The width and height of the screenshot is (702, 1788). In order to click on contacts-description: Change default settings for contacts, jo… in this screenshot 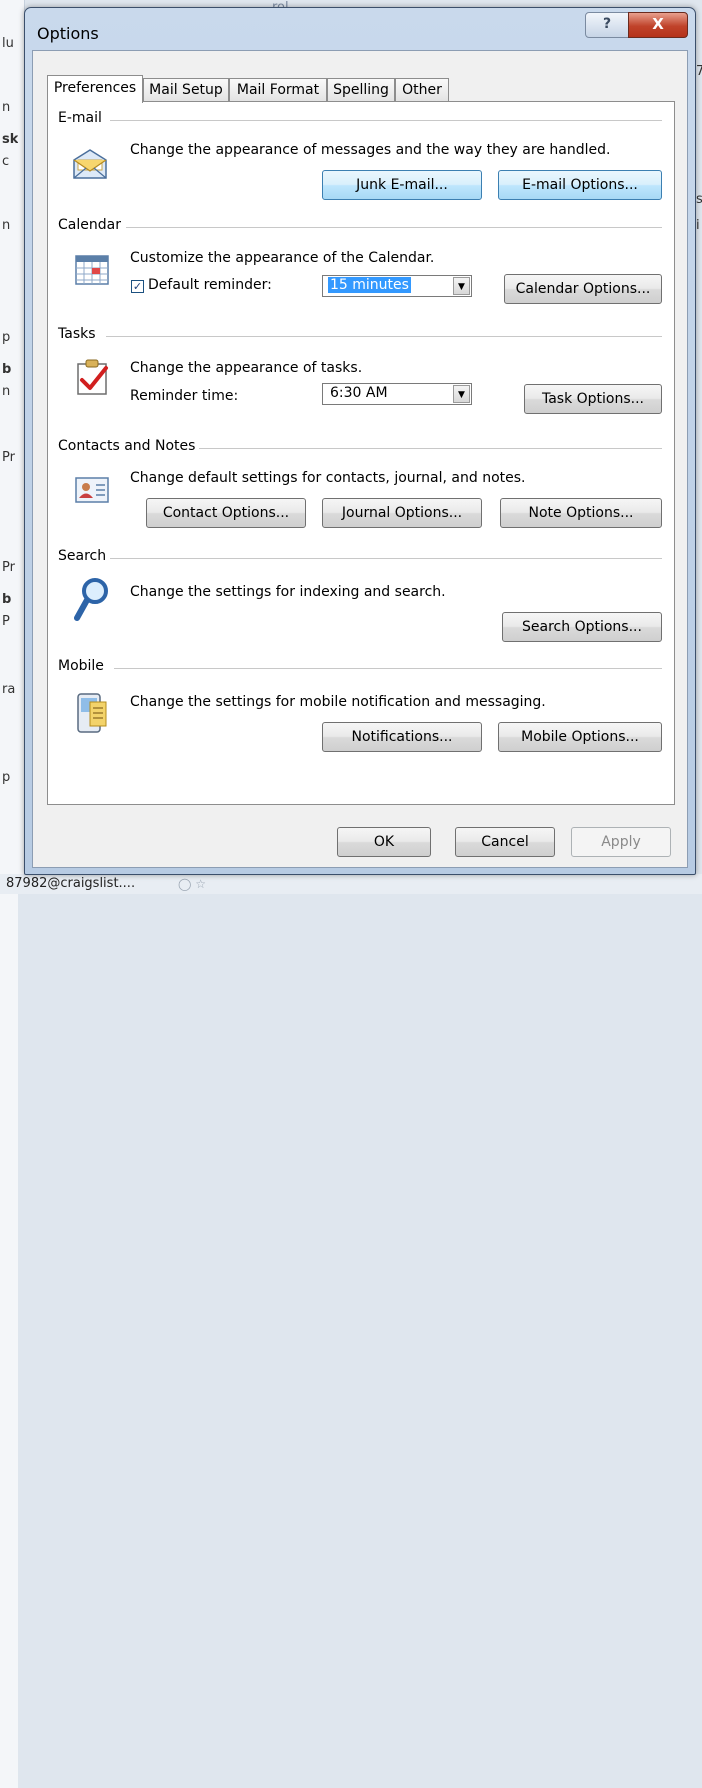, I will do `click(328, 478)`.